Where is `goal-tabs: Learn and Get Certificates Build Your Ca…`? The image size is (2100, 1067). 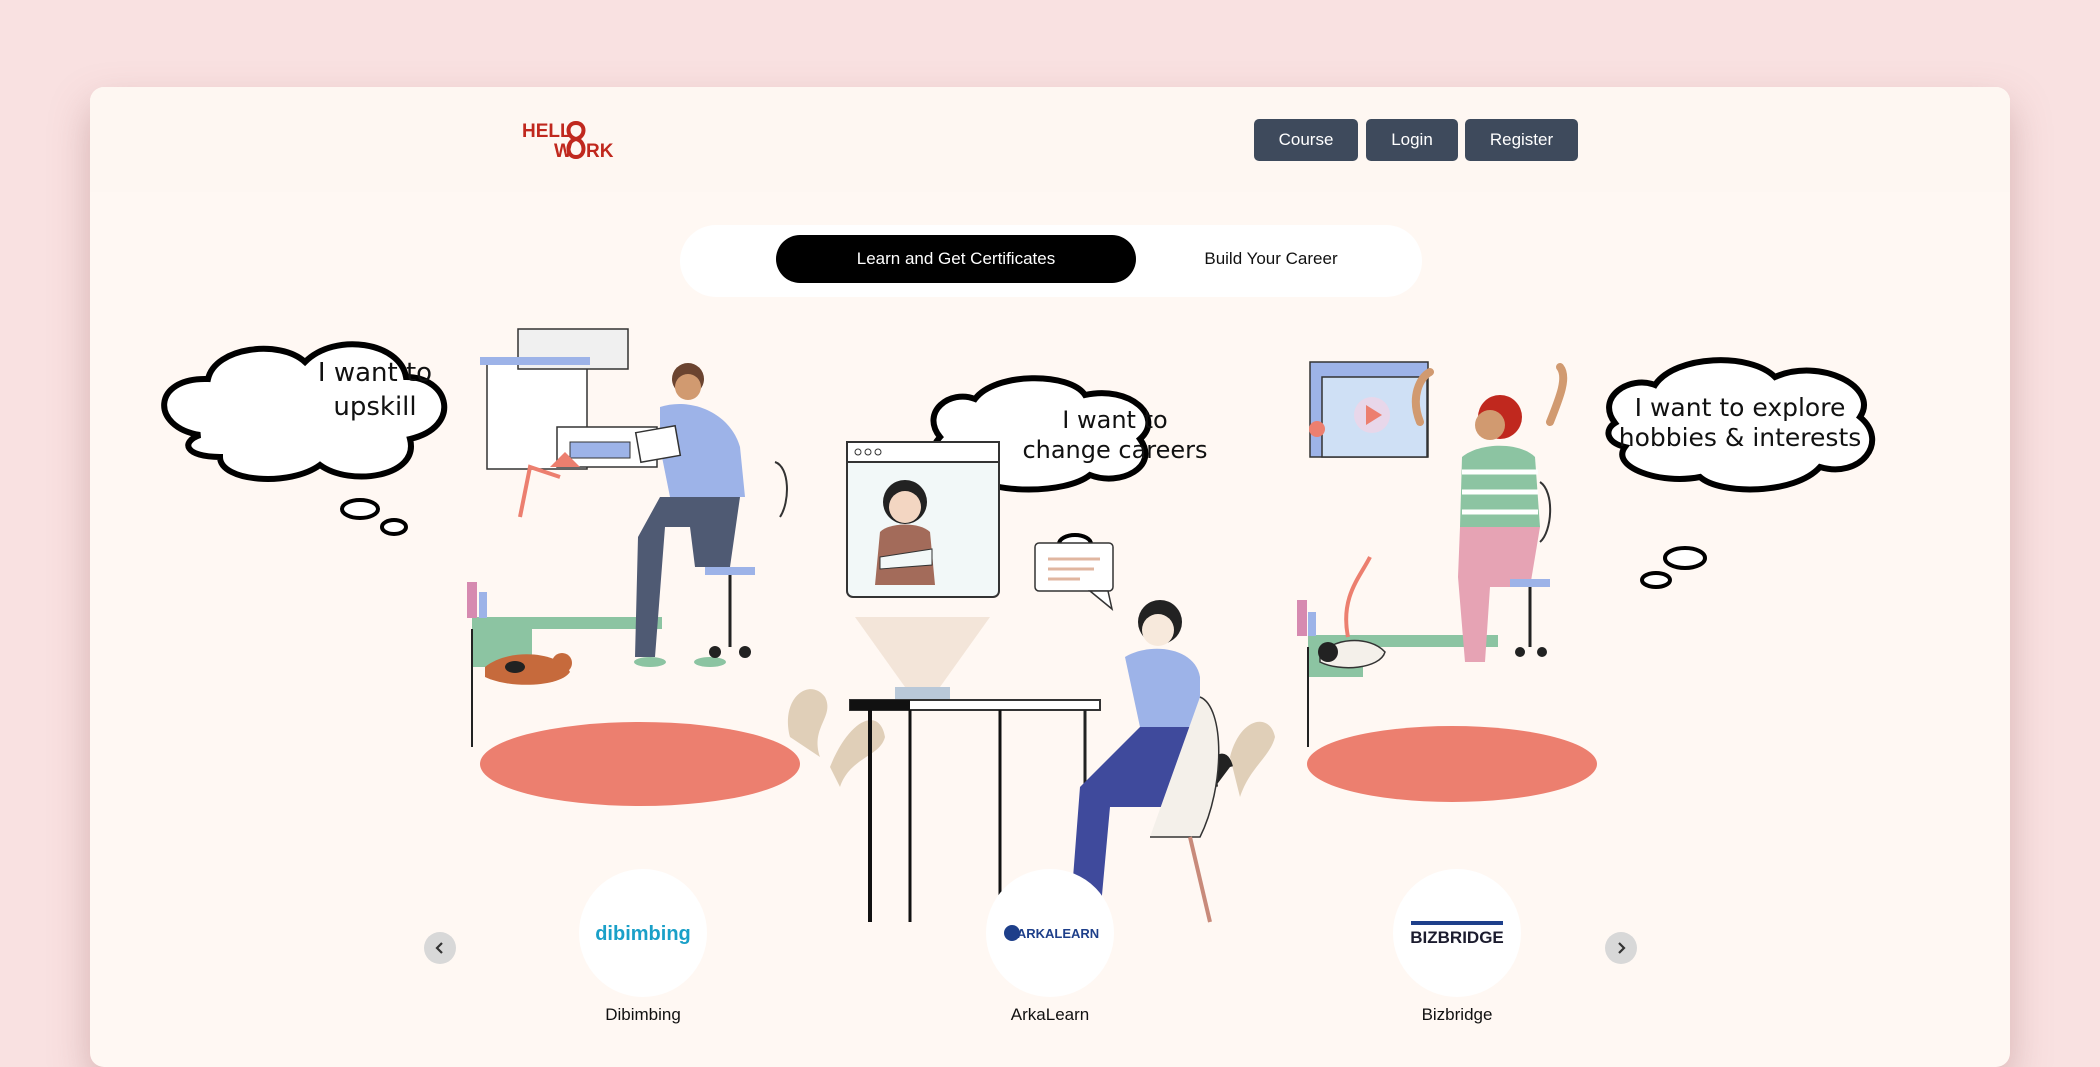 goal-tabs: Learn and Get Certificates Build Your Ca… is located at coordinates (1051, 261).